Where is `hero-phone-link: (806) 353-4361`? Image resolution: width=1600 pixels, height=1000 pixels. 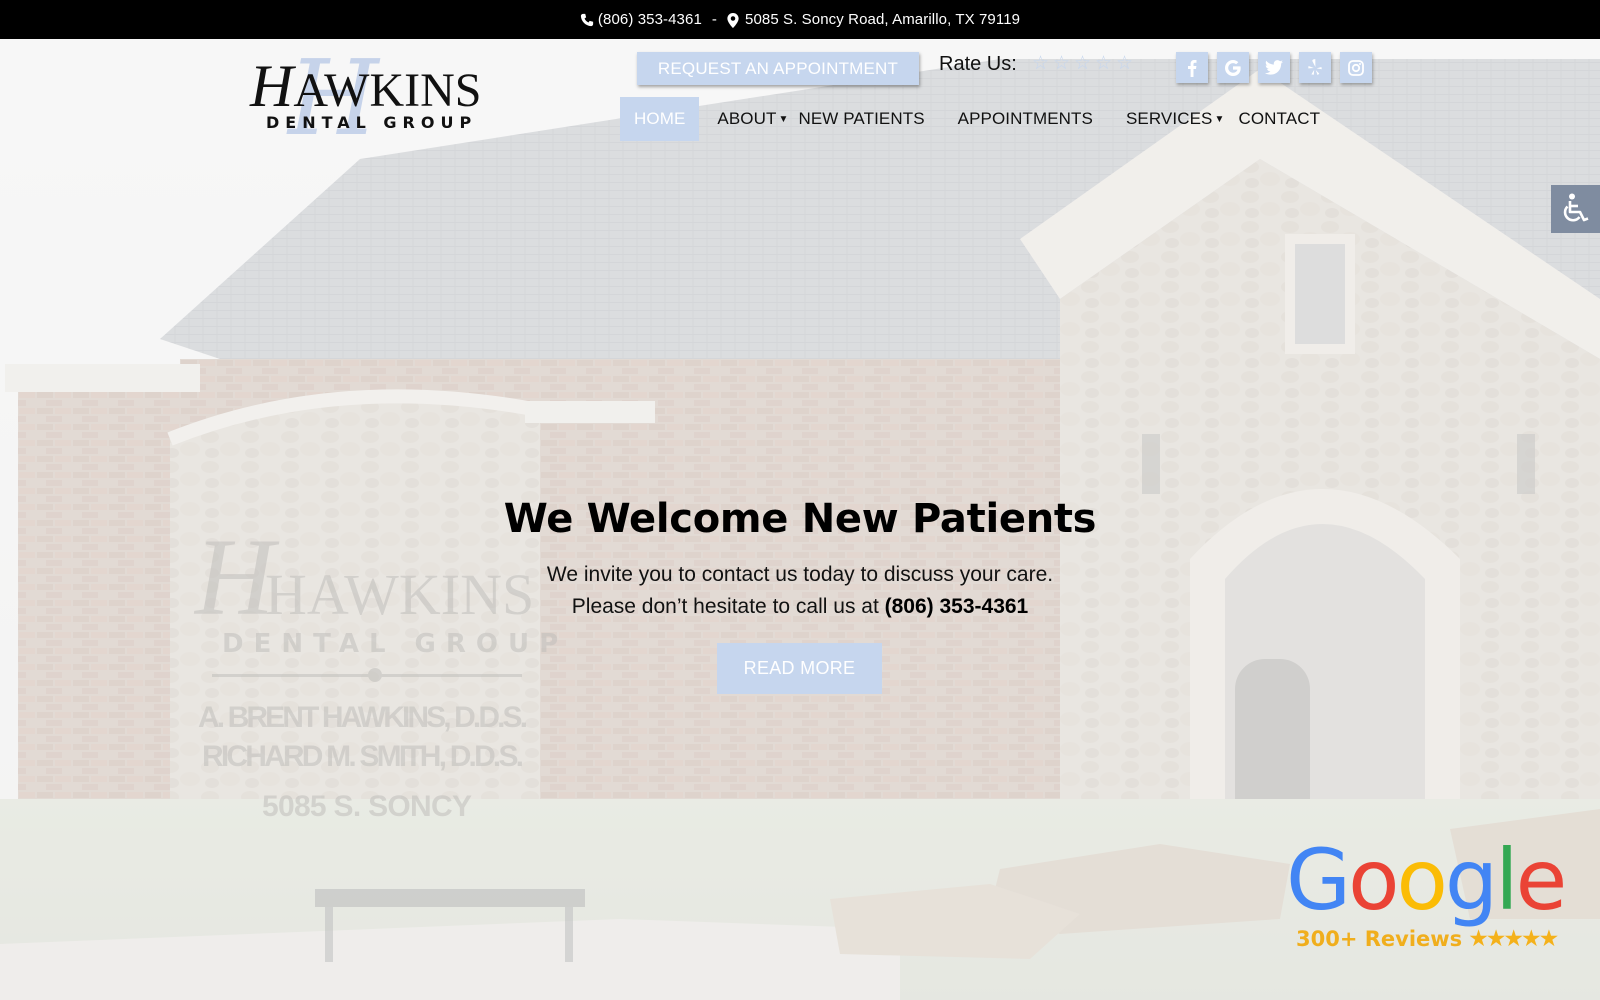 hero-phone-link: (806) 353-4361 is located at coordinates (957, 606).